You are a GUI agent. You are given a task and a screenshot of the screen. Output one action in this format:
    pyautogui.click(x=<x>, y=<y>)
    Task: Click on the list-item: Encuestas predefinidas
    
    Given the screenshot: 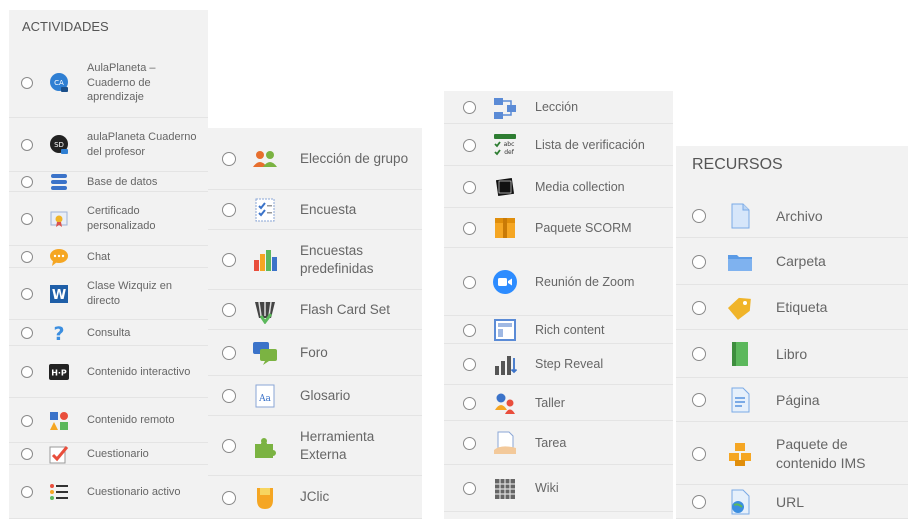 What is the action you would take?
    pyautogui.click(x=315, y=260)
    